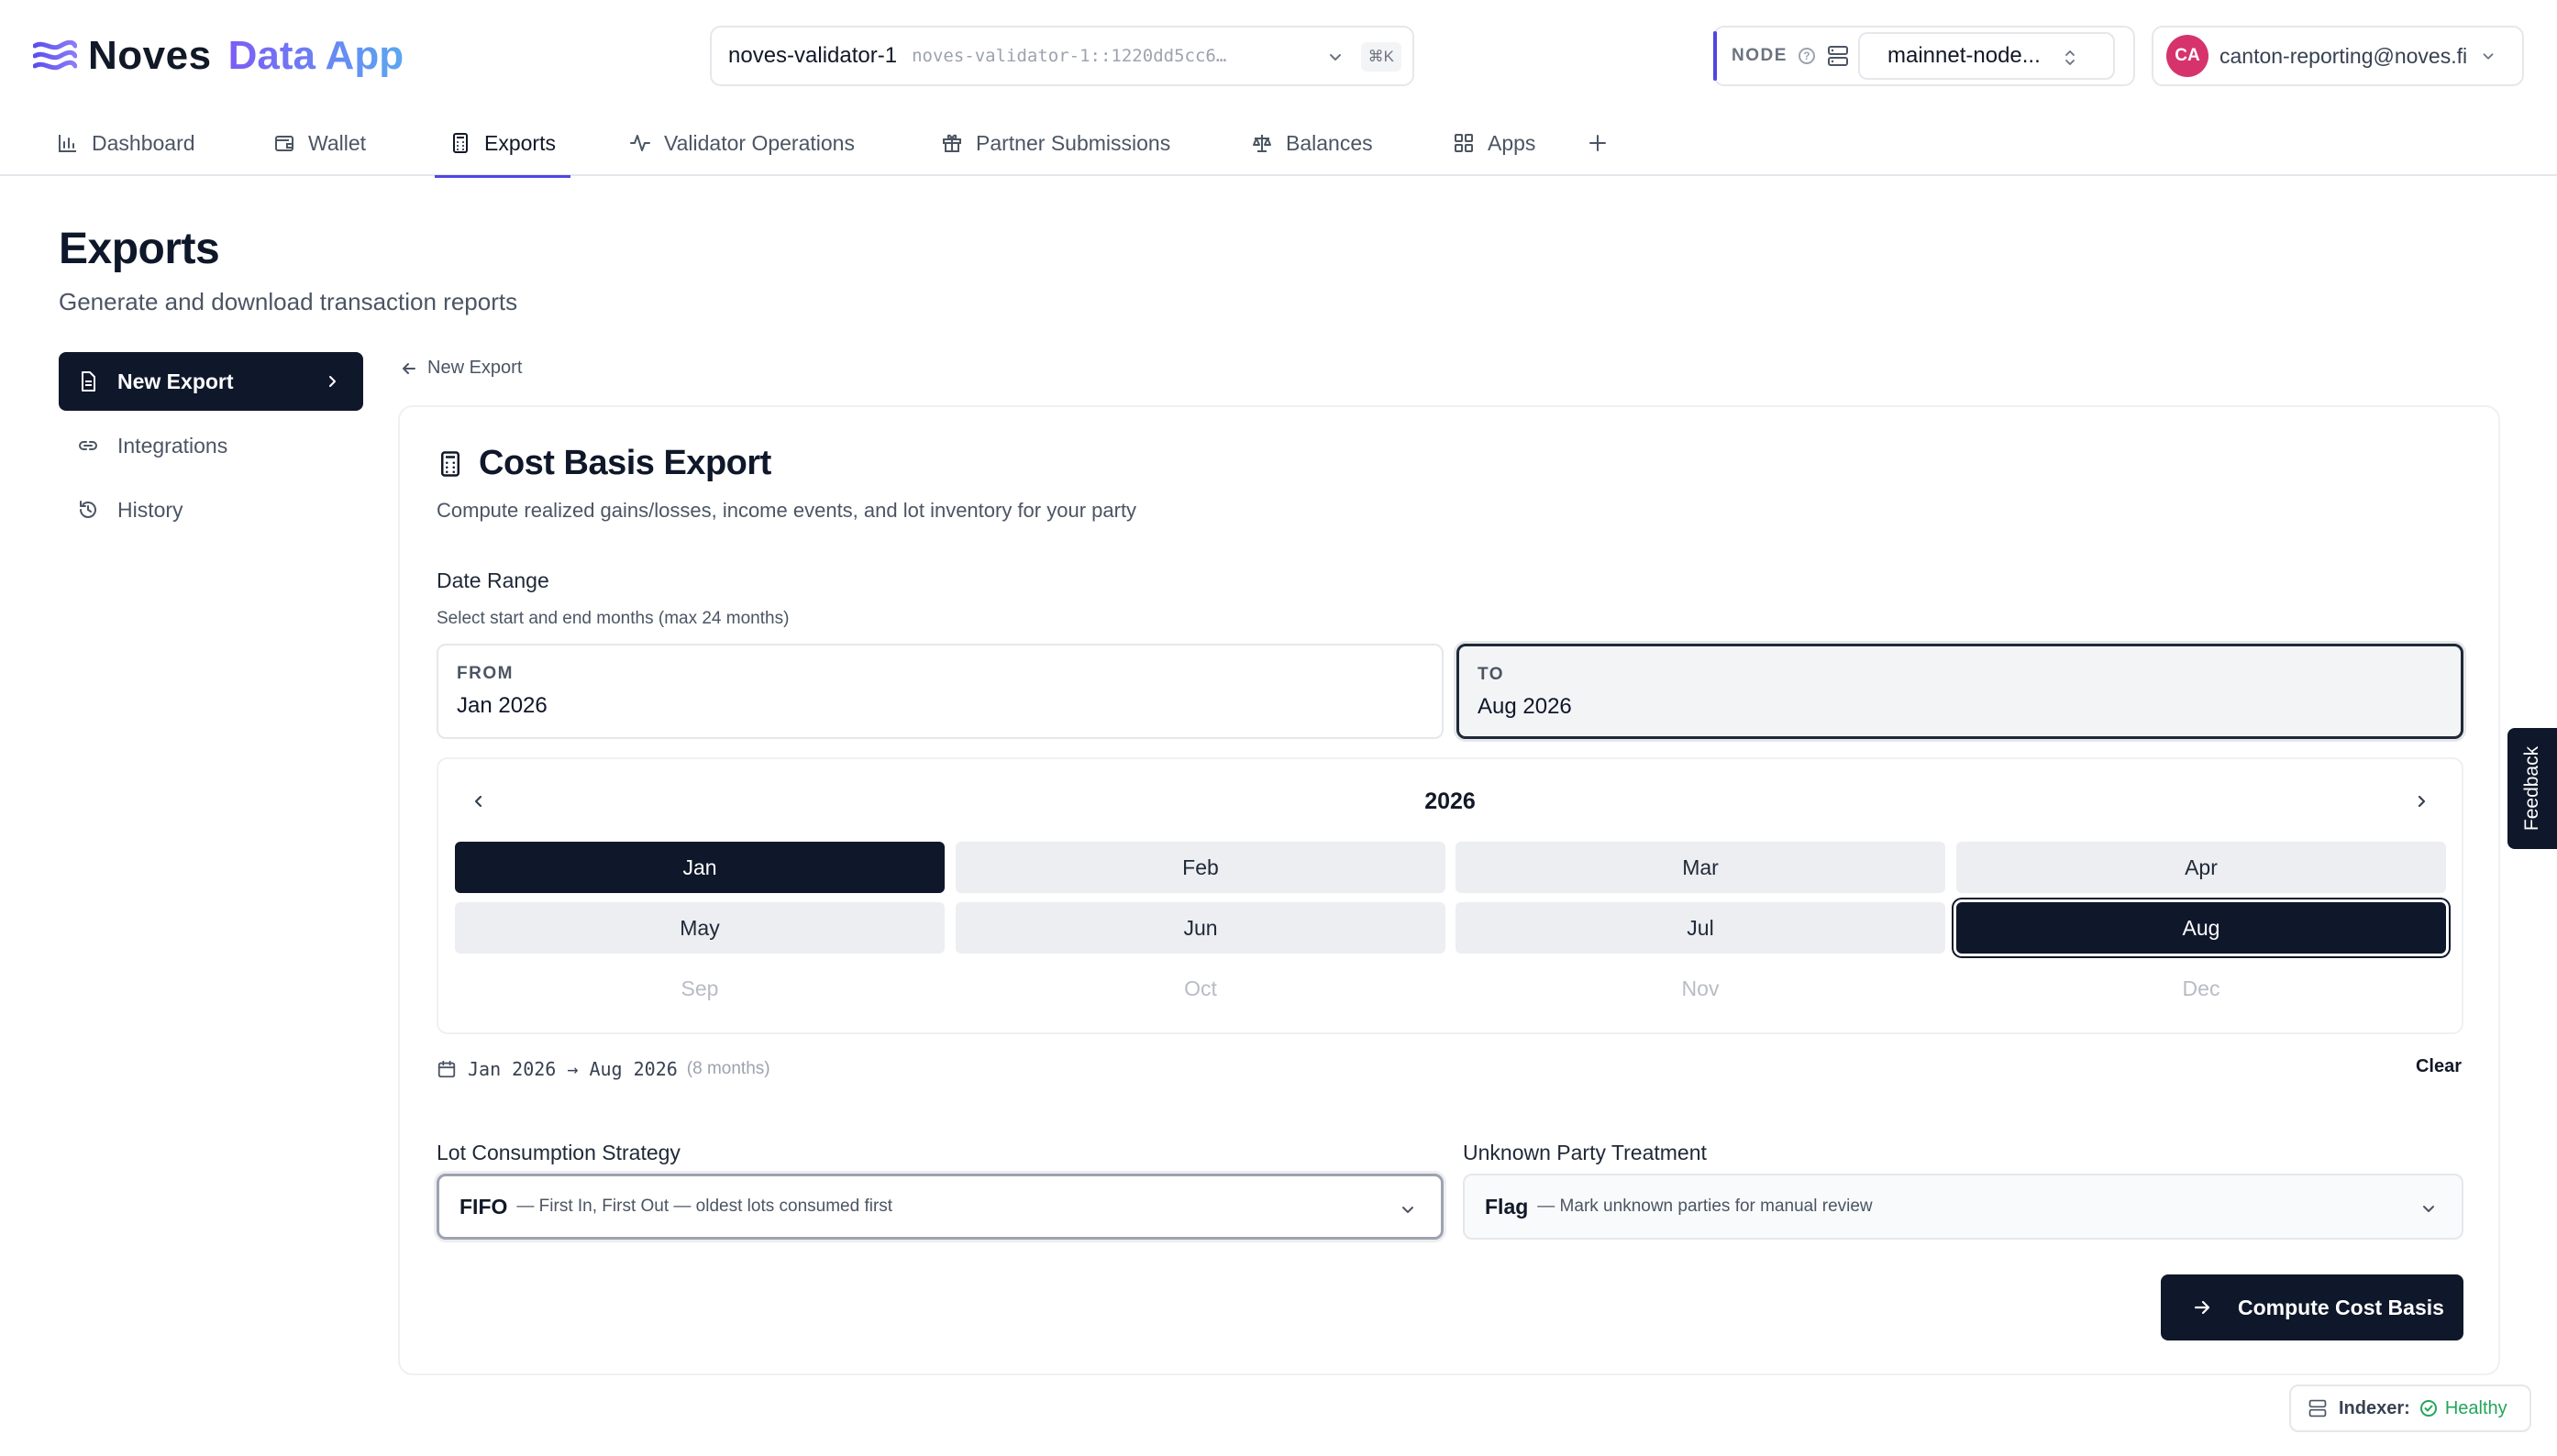  What do you see at coordinates (952, 143) in the screenshot?
I see `gift-icon` at bounding box center [952, 143].